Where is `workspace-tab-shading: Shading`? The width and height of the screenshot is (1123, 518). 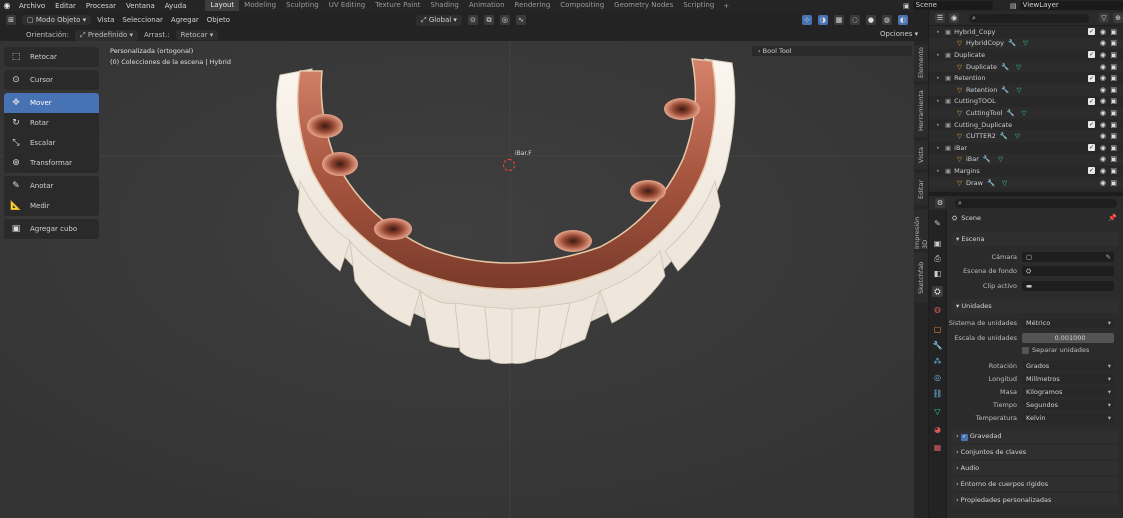
workspace-tab-shading: Shading is located at coordinates (444, 5).